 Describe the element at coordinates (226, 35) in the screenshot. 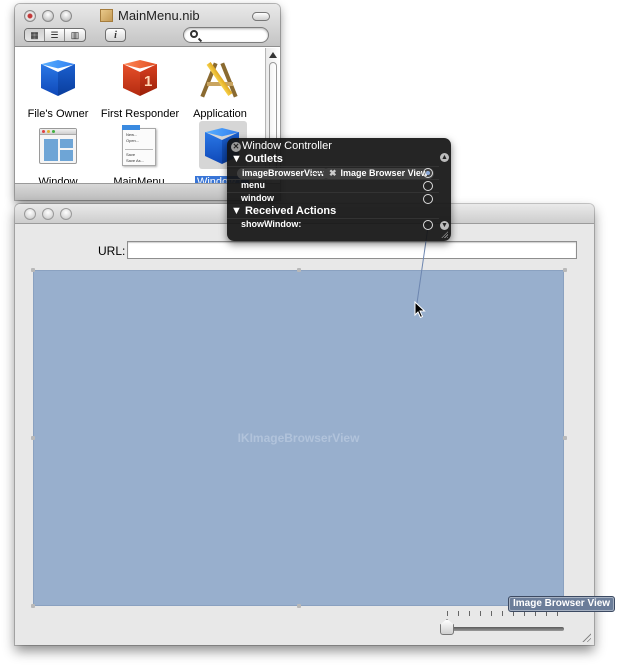

I see `search-field` at that location.